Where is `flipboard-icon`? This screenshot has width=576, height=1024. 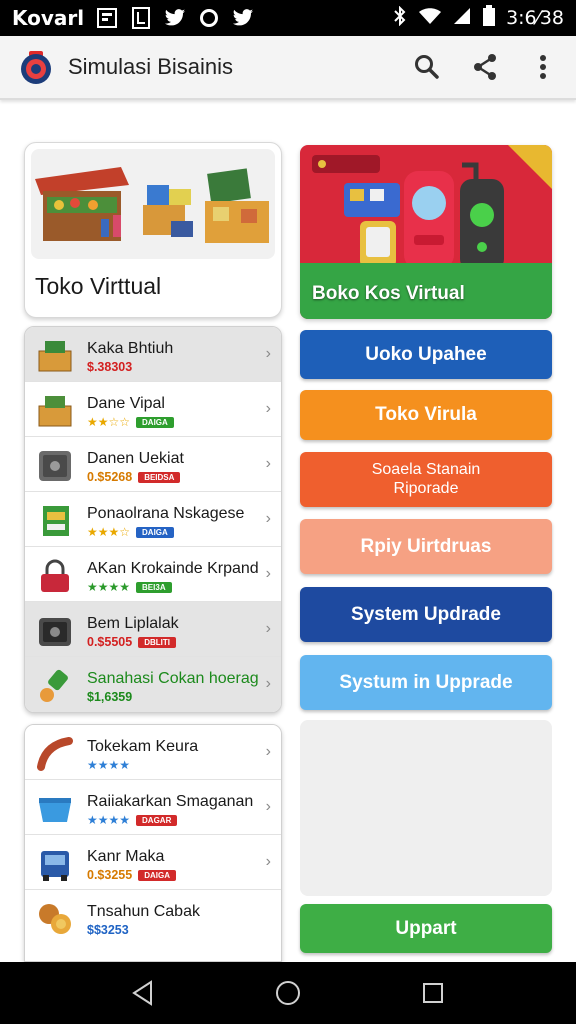
flipboard-icon is located at coordinates (107, 18).